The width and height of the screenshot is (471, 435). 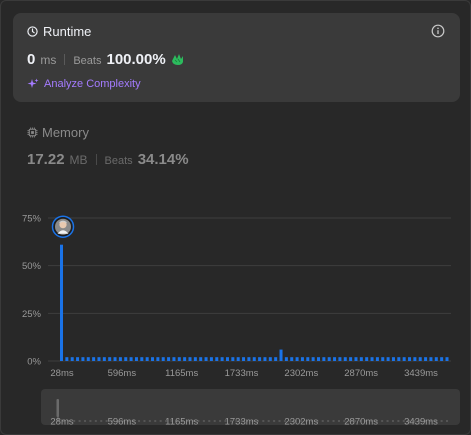 What do you see at coordinates (301, 373) in the screenshot?
I see `x-tick-label: 2302ms` at bounding box center [301, 373].